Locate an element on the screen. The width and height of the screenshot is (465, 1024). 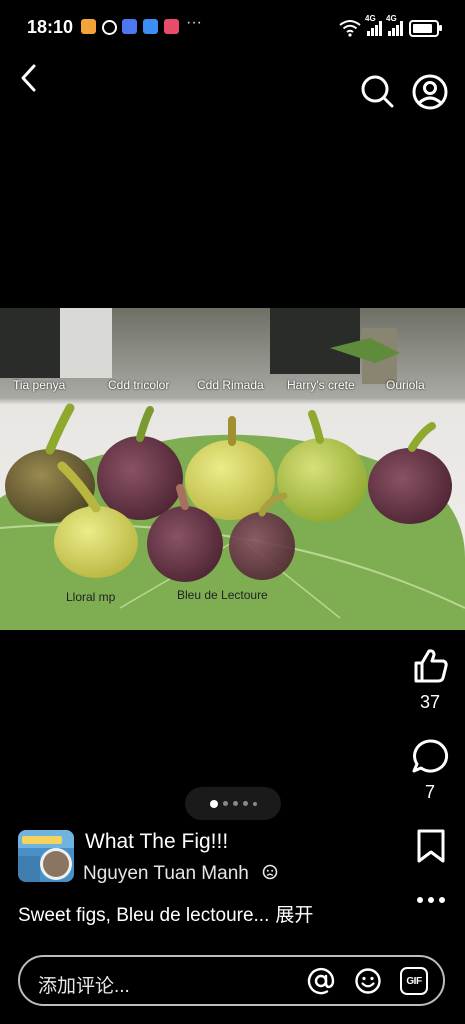
threads-icon is located at coordinates (109, 27).